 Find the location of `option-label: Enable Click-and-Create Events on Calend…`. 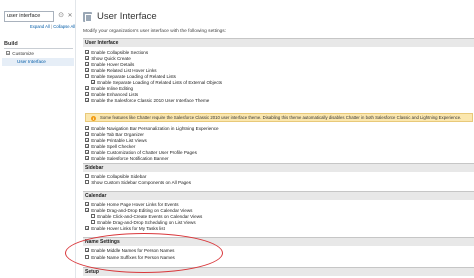

option-label: Enable Click-and-Create Events on Calend… is located at coordinates (150, 216).